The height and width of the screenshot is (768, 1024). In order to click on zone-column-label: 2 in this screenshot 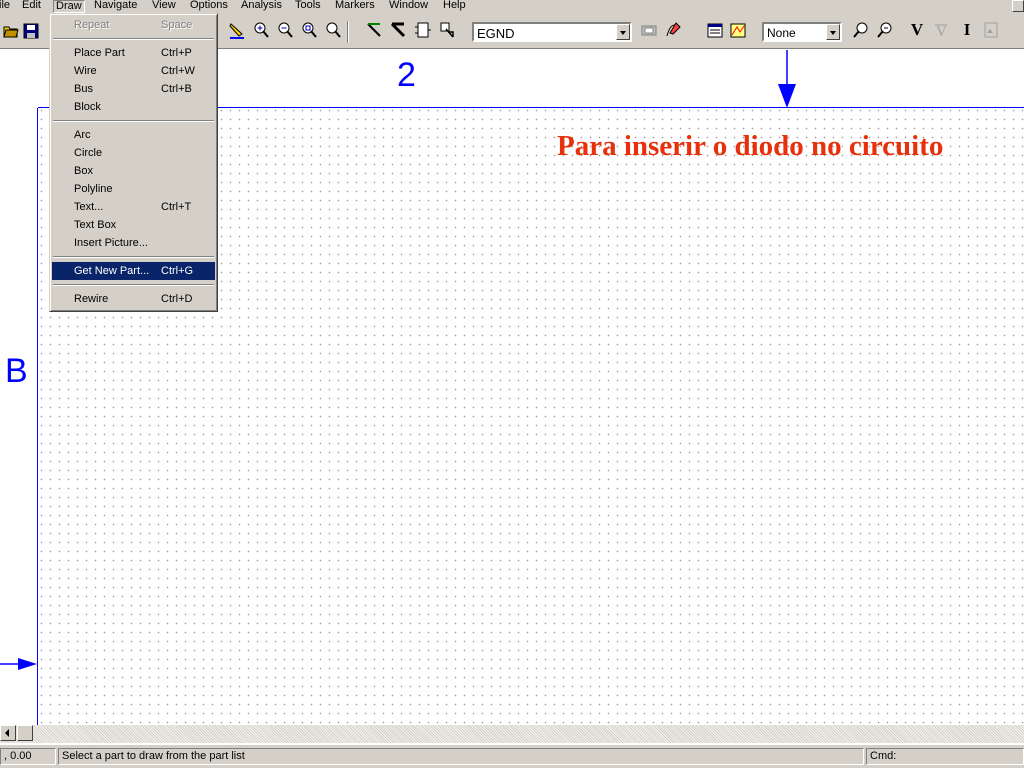, I will do `click(406, 75)`.